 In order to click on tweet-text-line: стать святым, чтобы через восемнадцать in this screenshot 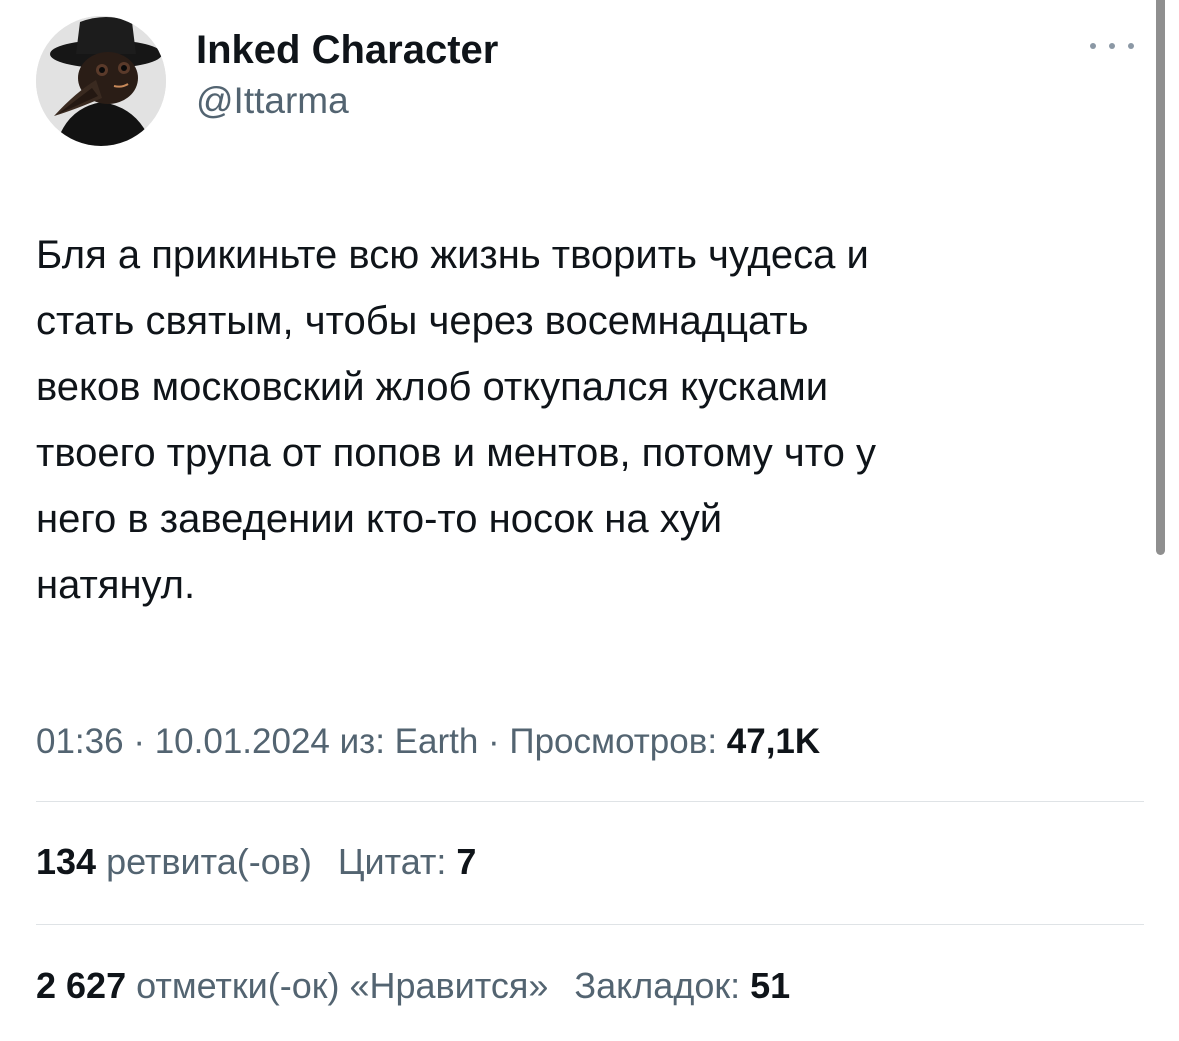, I will do `click(422, 321)`.